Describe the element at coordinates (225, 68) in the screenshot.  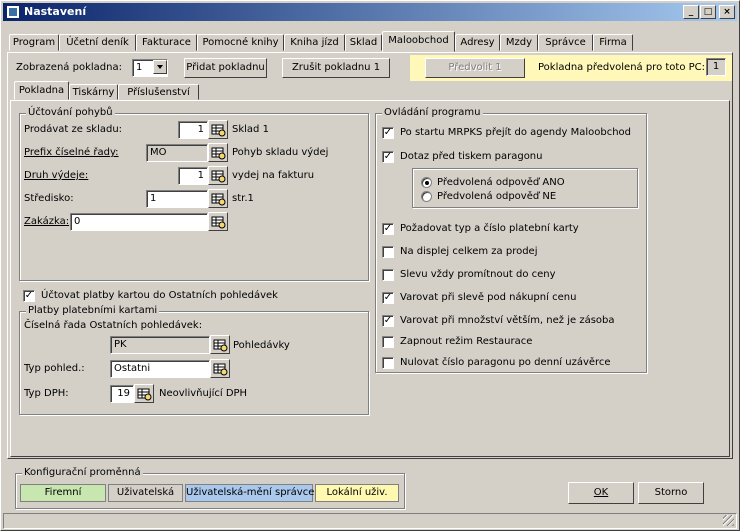
I see `add-pokladna-button: Přidat pokladnu` at that location.